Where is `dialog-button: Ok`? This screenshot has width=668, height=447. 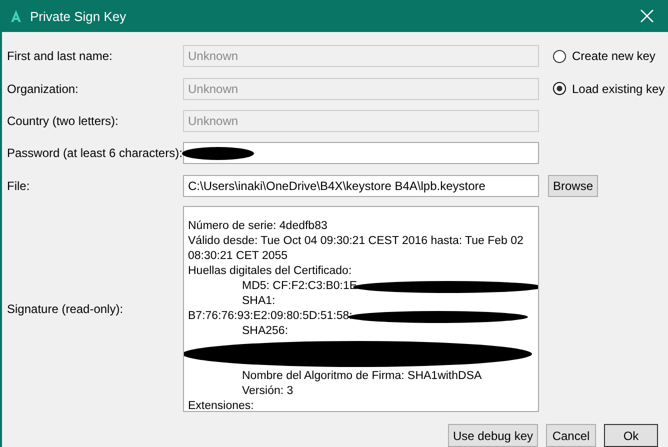
dialog-button: Ok is located at coordinates (631, 435).